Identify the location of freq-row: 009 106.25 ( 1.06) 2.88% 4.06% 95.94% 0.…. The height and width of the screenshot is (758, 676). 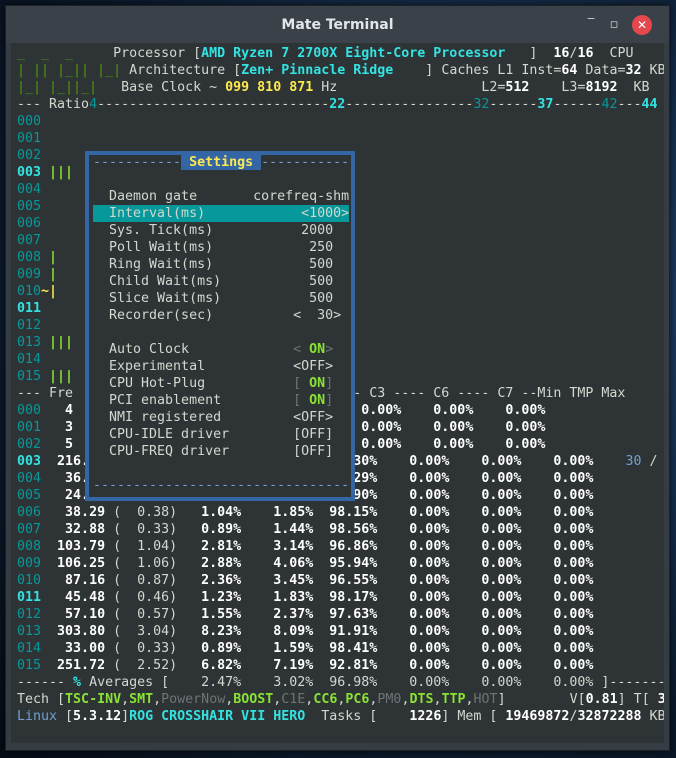
(305, 563).